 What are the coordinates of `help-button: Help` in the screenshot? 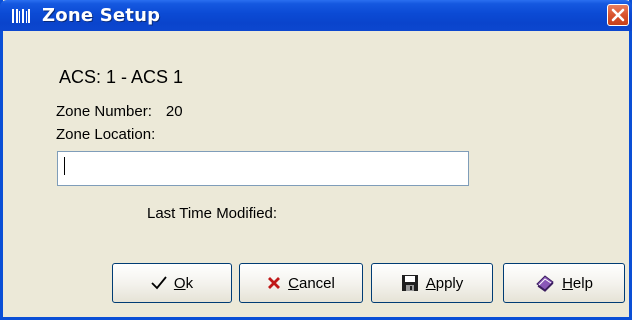 It's located at (564, 283).